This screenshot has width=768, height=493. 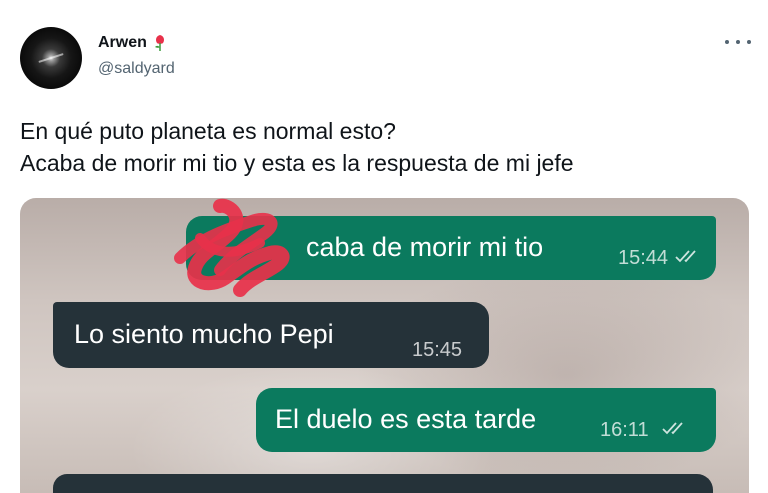 I want to click on chat-bubble-incoming-partial, so click(x=383, y=483).